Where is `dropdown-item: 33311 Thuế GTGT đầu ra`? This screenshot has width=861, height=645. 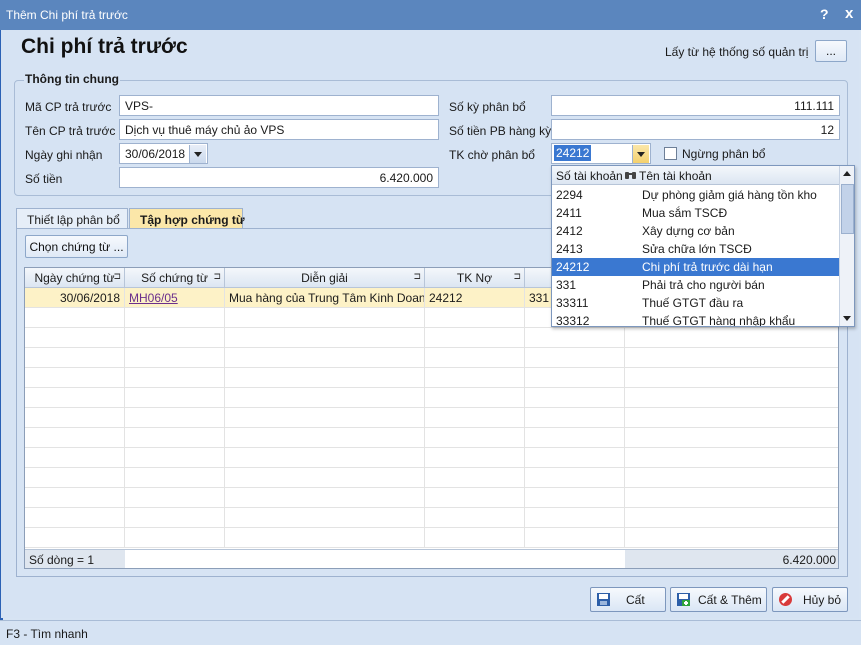 dropdown-item: 33311 Thuế GTGT đầu ra is located at coordinates (695, 303).